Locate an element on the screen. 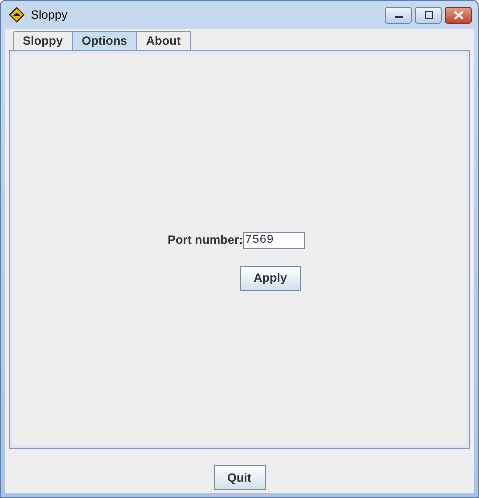 This screenshot has width=479, height=498. window-title: Sloppy is located at coordinates (49, 15).